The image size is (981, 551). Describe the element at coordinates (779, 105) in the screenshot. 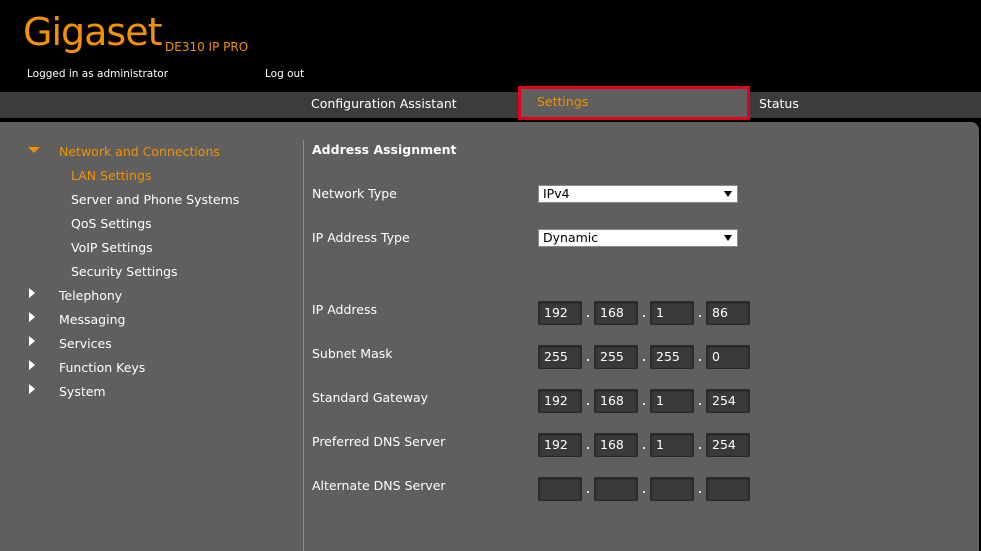

I see `tab-status: Status` at that location.